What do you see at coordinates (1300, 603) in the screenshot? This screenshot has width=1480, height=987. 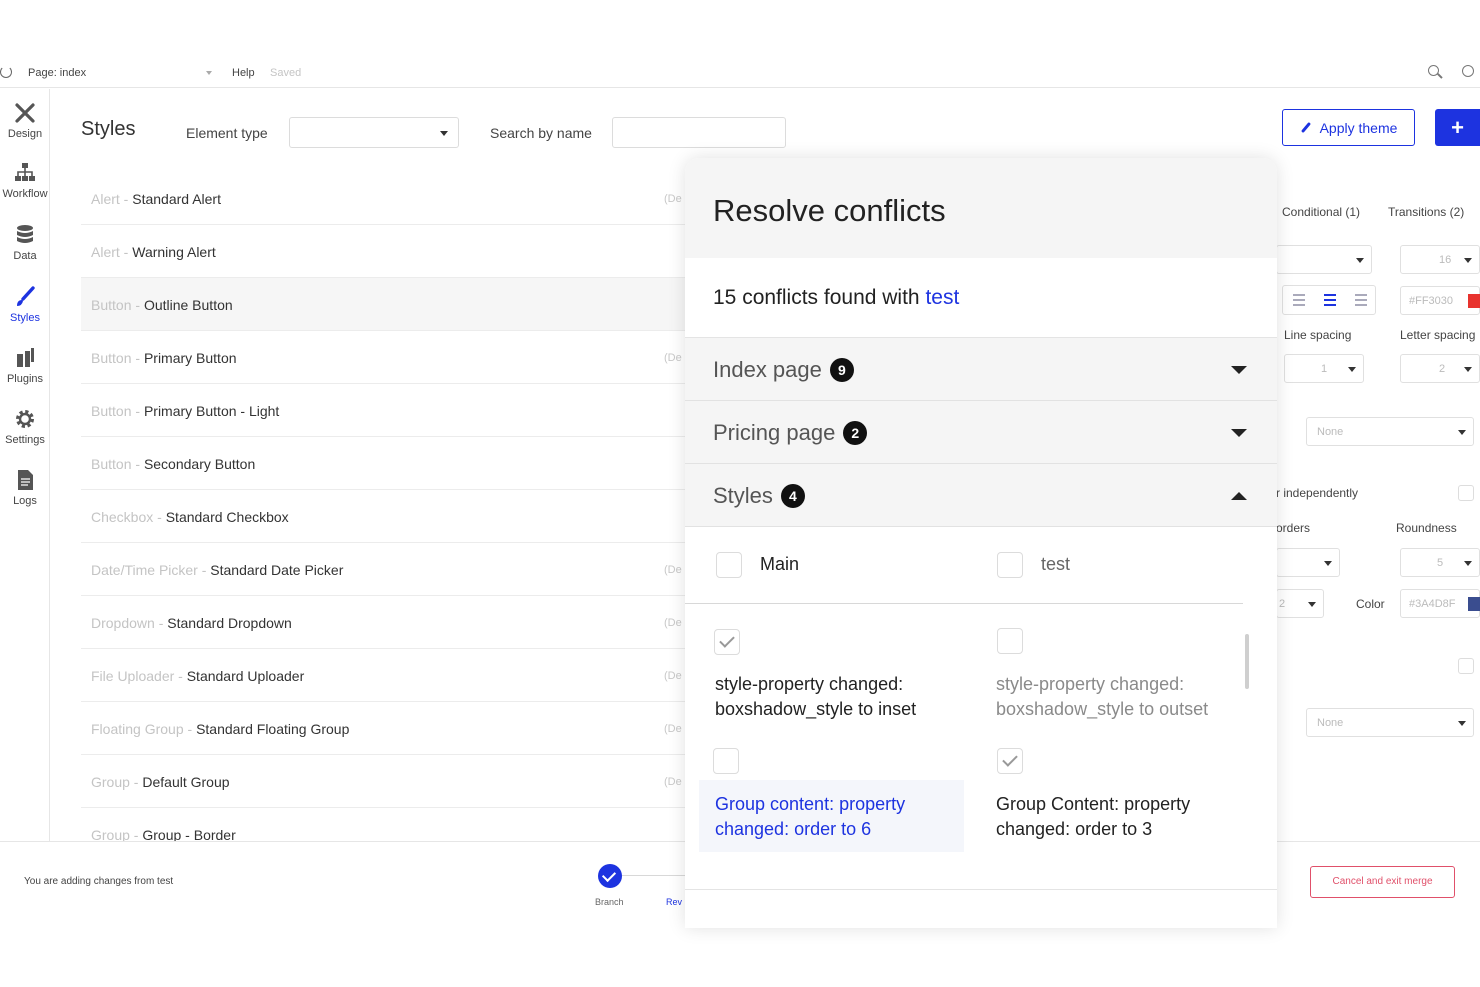 I see `border-width-select: 2` at bounding box center [1300, 603].